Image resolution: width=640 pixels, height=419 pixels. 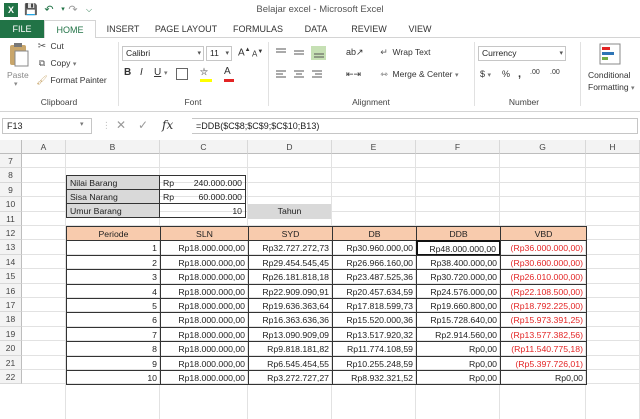 I want to click on row-header-17: 17, so click(x=11, y=305).